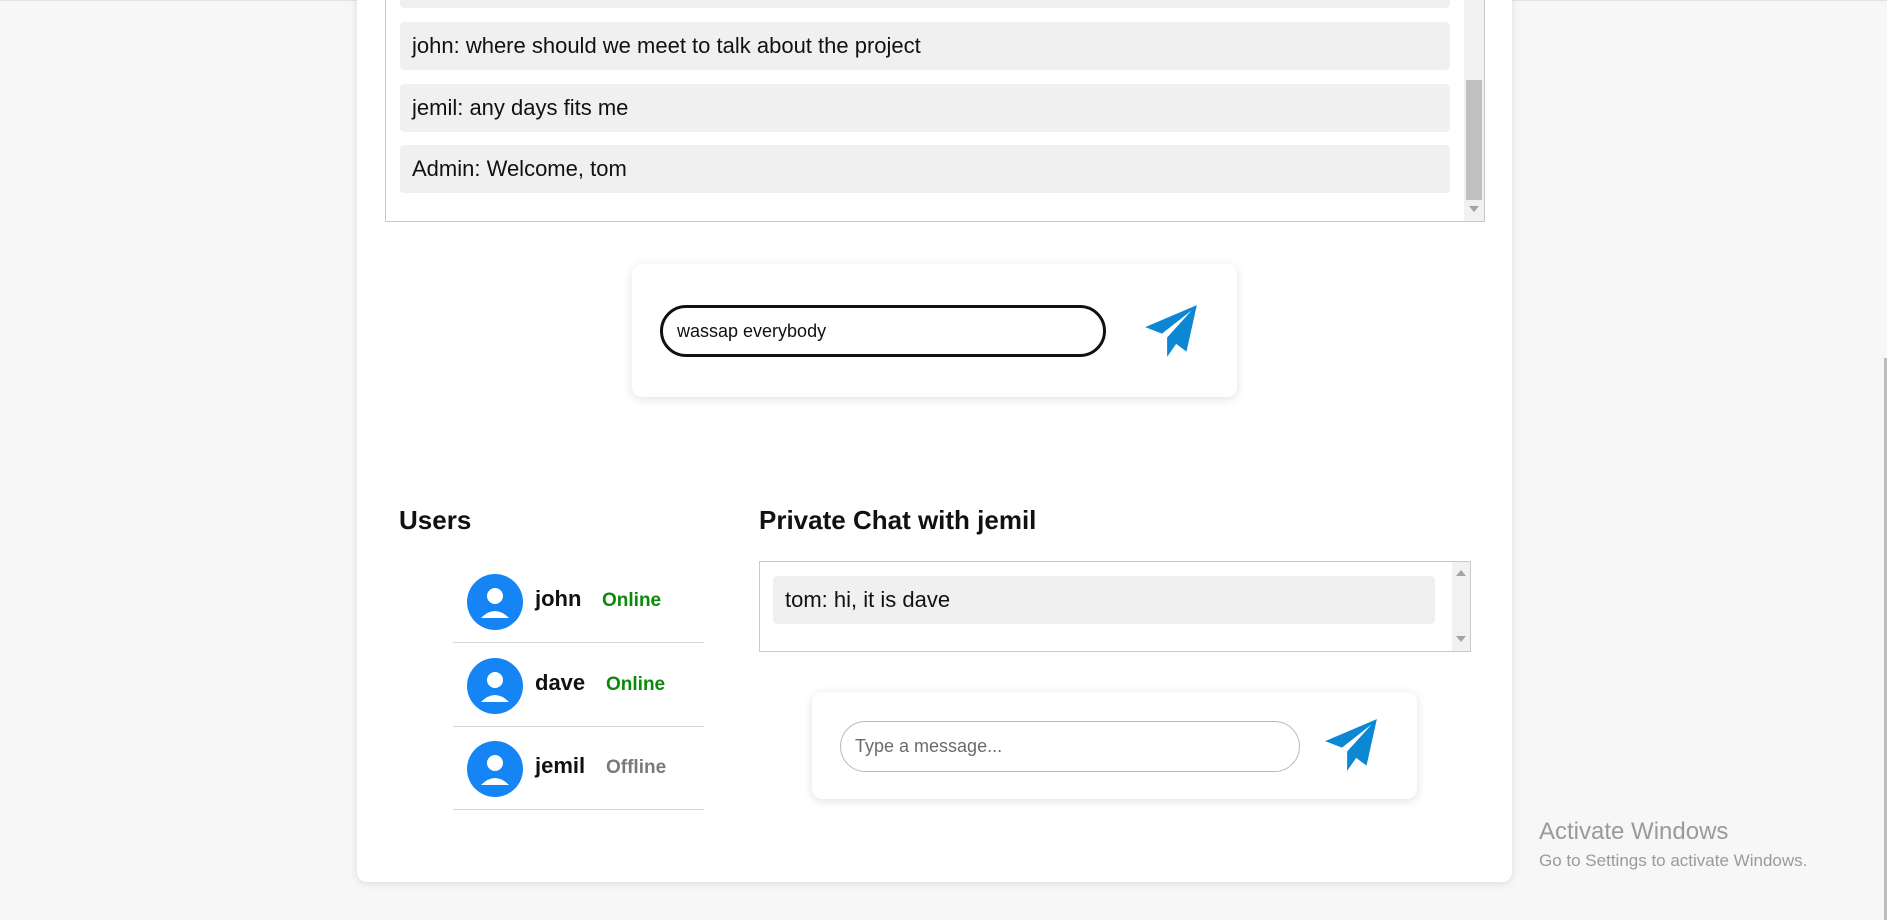  Describe the element at coordinates (560, 765) in the screenshot. I see `user-name: jemil` at that location.